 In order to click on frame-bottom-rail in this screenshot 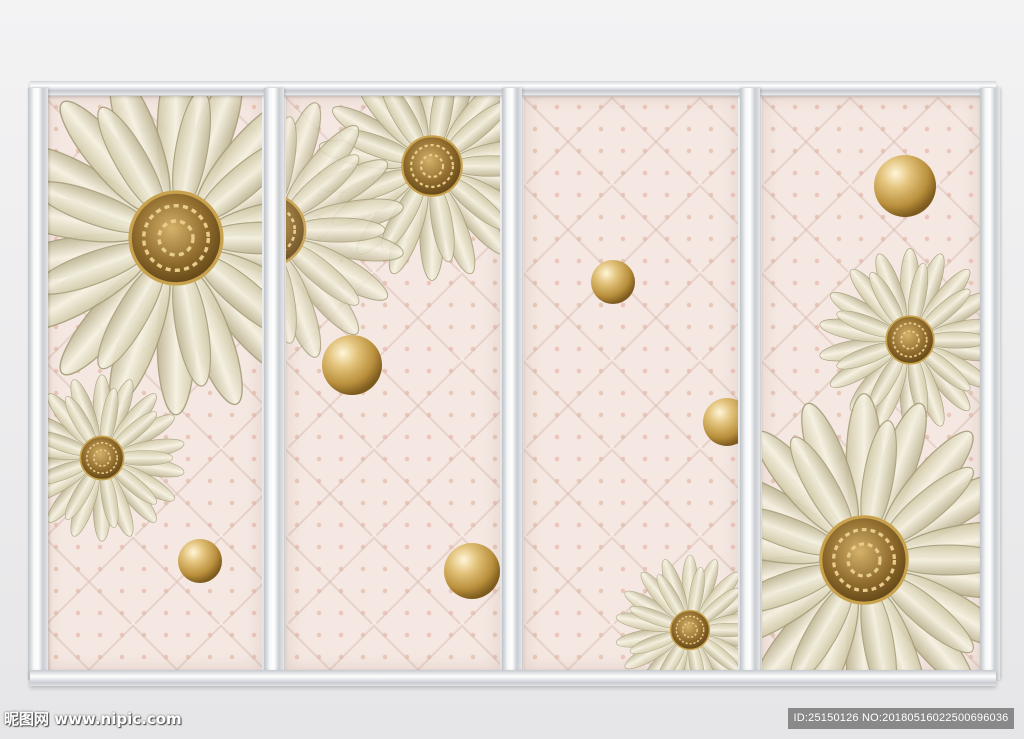, I will do `click(513, 678)`.